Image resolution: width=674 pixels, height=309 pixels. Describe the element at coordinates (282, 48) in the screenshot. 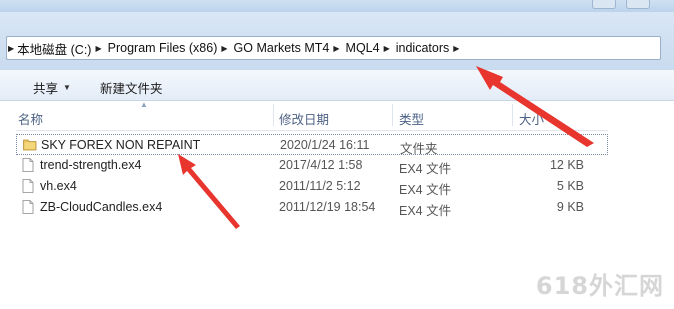

I see `breadcrumb-item-go-markets: GO Markets MT4` at that location.